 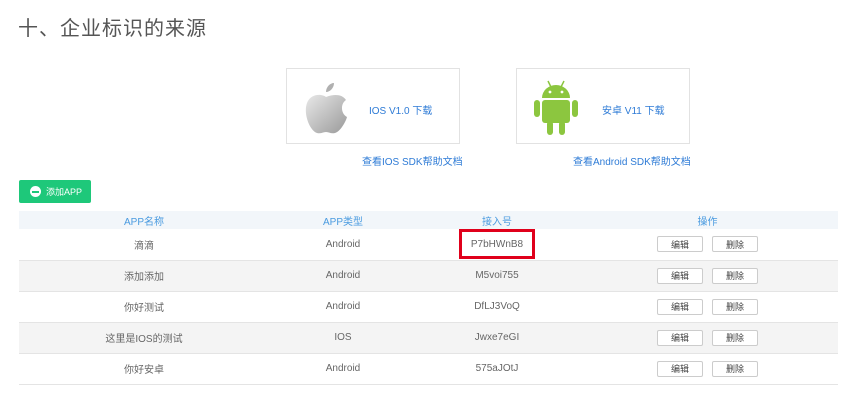 What do you see at coordinates (35, 191) in the screenshot?
I see `minus-circle-icon` at bounding box center [35, 191].